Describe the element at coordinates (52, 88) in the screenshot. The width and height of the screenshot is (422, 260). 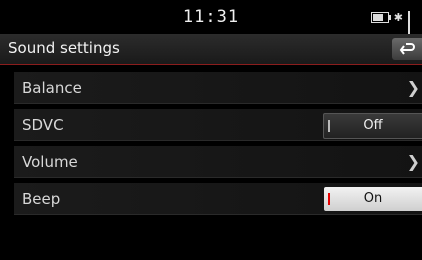
I see `setting-label: Balance` at that location.